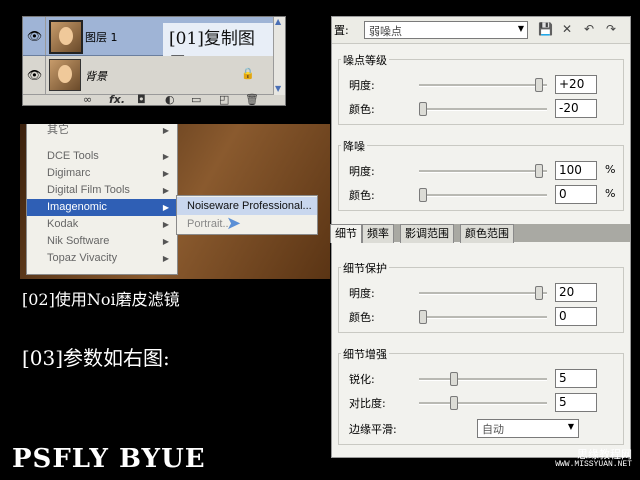  I want to click on slider-label: 锐化:, so click(362, 379).